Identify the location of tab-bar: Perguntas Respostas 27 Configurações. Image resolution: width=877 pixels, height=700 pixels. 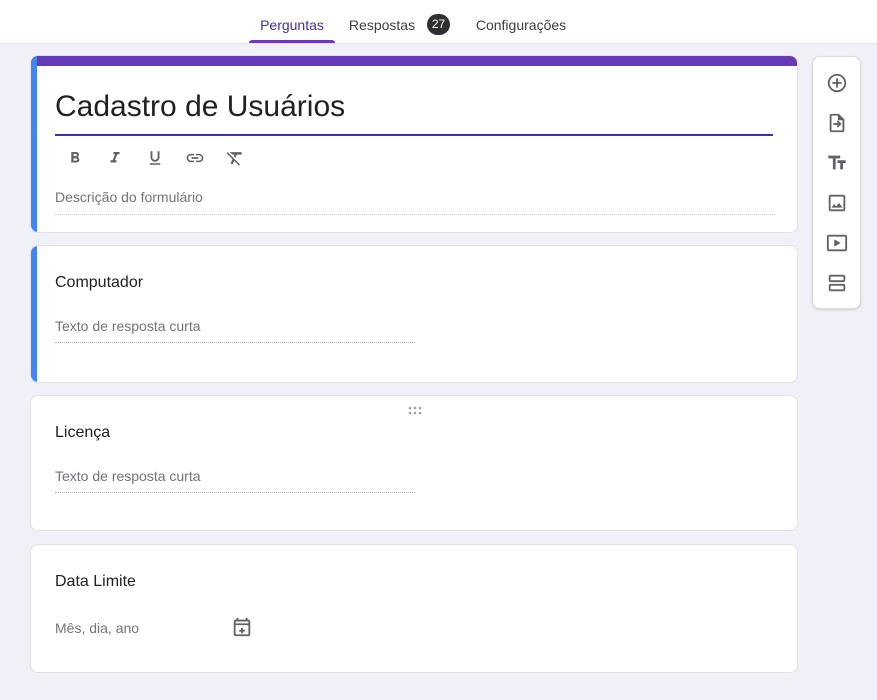
(438, 22).